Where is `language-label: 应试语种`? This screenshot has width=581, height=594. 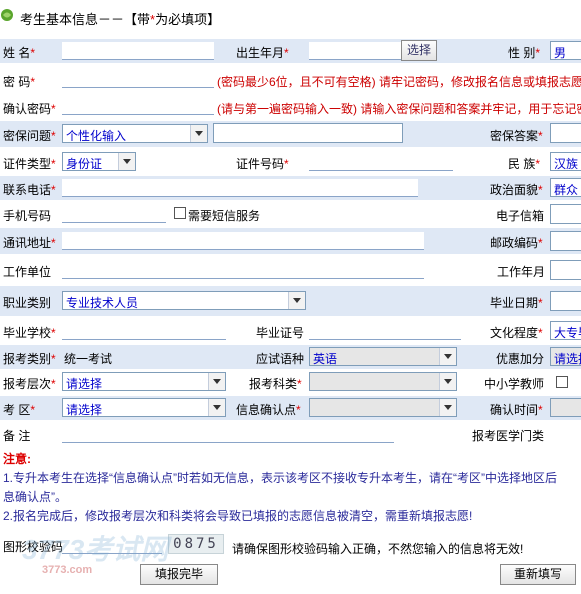 language-label: 应试语种 is located at coordinates (280, 359).